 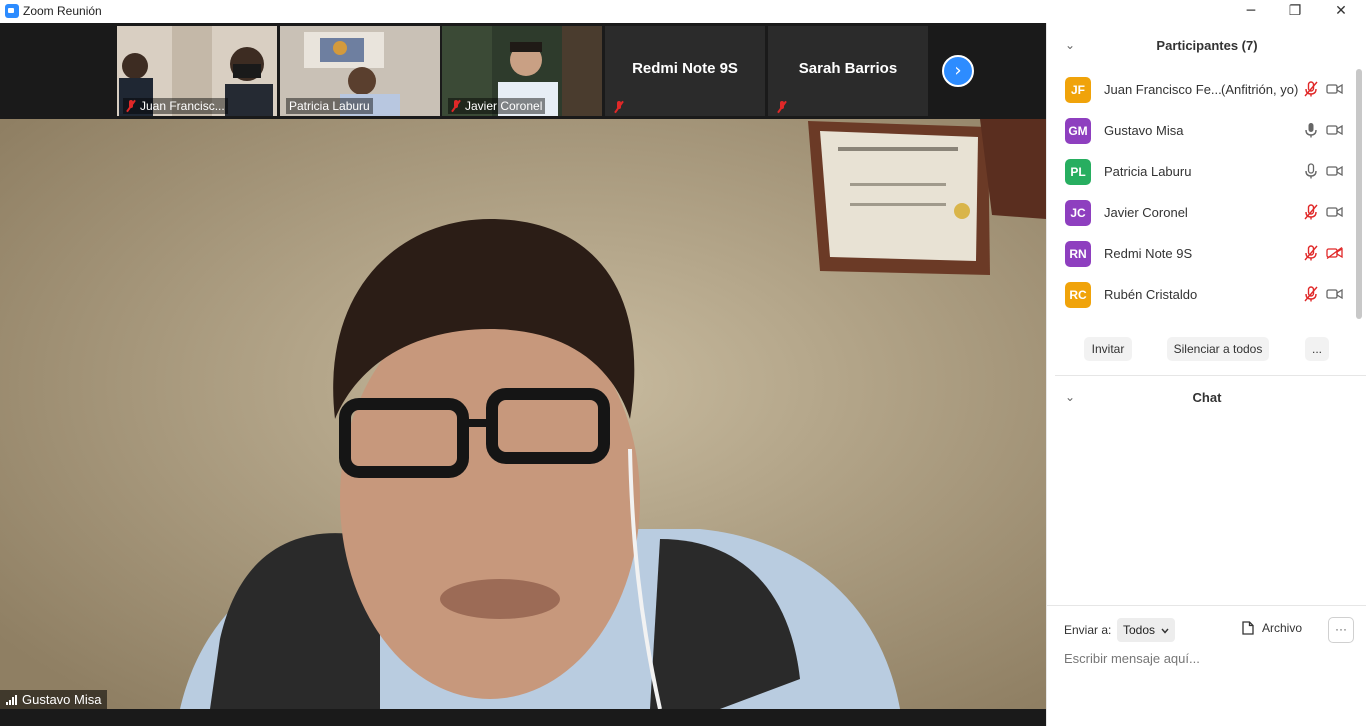 I want to click on participants-title: Participantes (7), so click(x=1207, y=45).